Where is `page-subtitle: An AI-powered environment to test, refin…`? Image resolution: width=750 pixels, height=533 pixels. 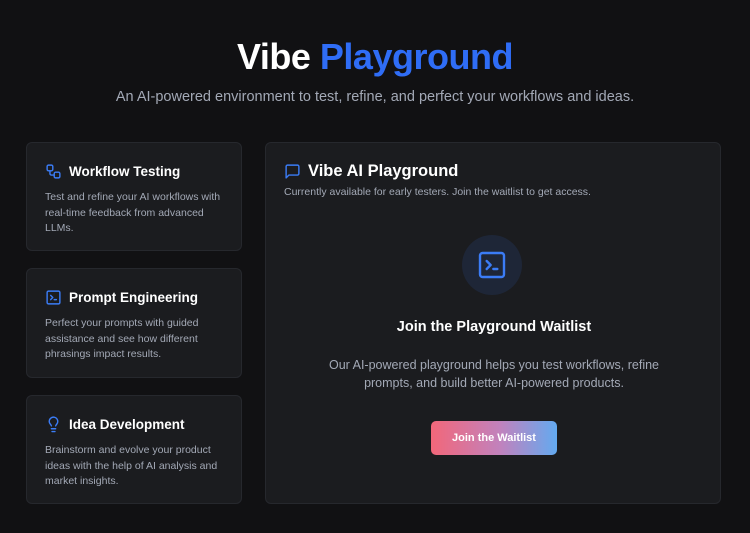
page-subtitle: An AI-powered environment to test, refin… is located at coordinates (375, 97).